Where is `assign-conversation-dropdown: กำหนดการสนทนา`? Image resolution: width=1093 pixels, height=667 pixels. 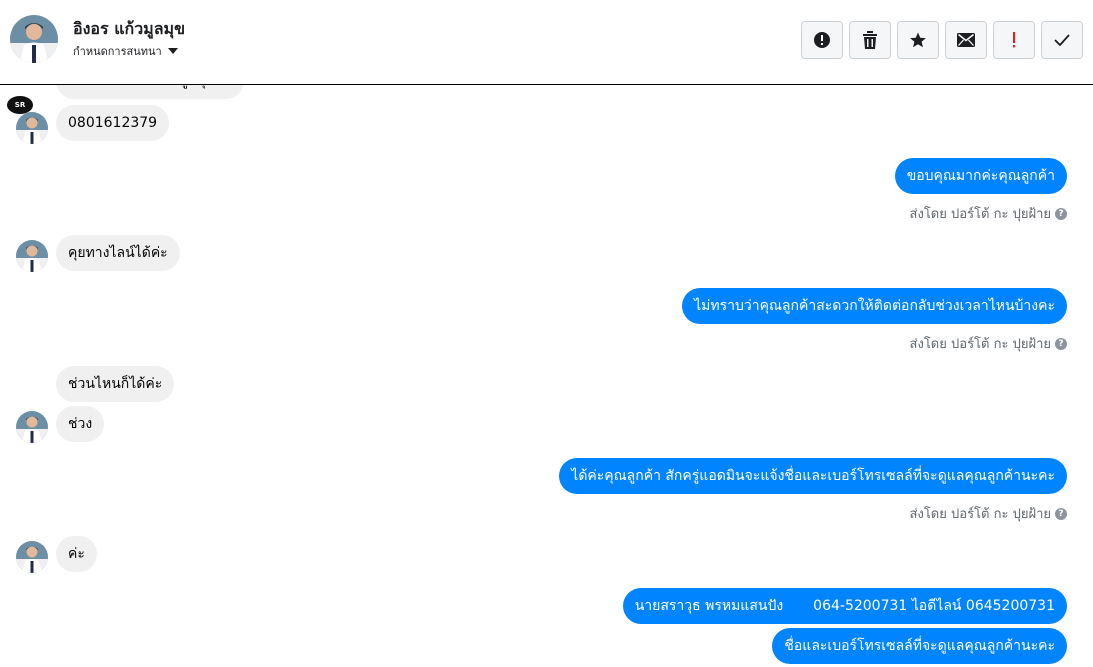
assign-conversation-dropdown: กำหนดการสนทนา is located at coordinates (125, 51).